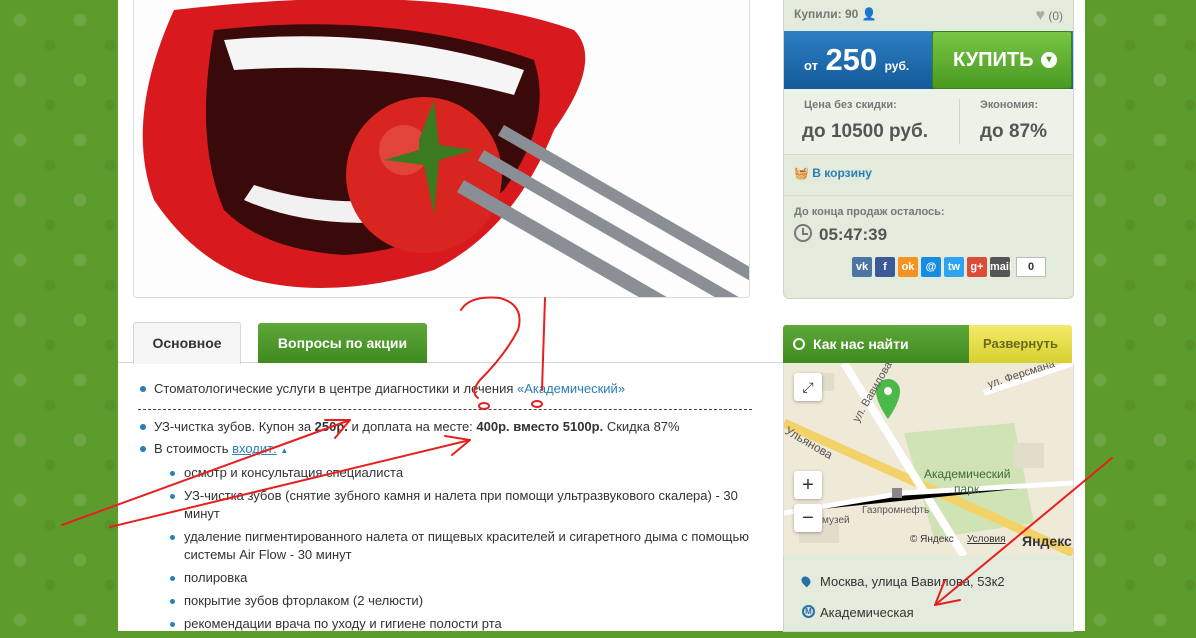  I want to click on clinic-link: «Академический», so click(571, 388).